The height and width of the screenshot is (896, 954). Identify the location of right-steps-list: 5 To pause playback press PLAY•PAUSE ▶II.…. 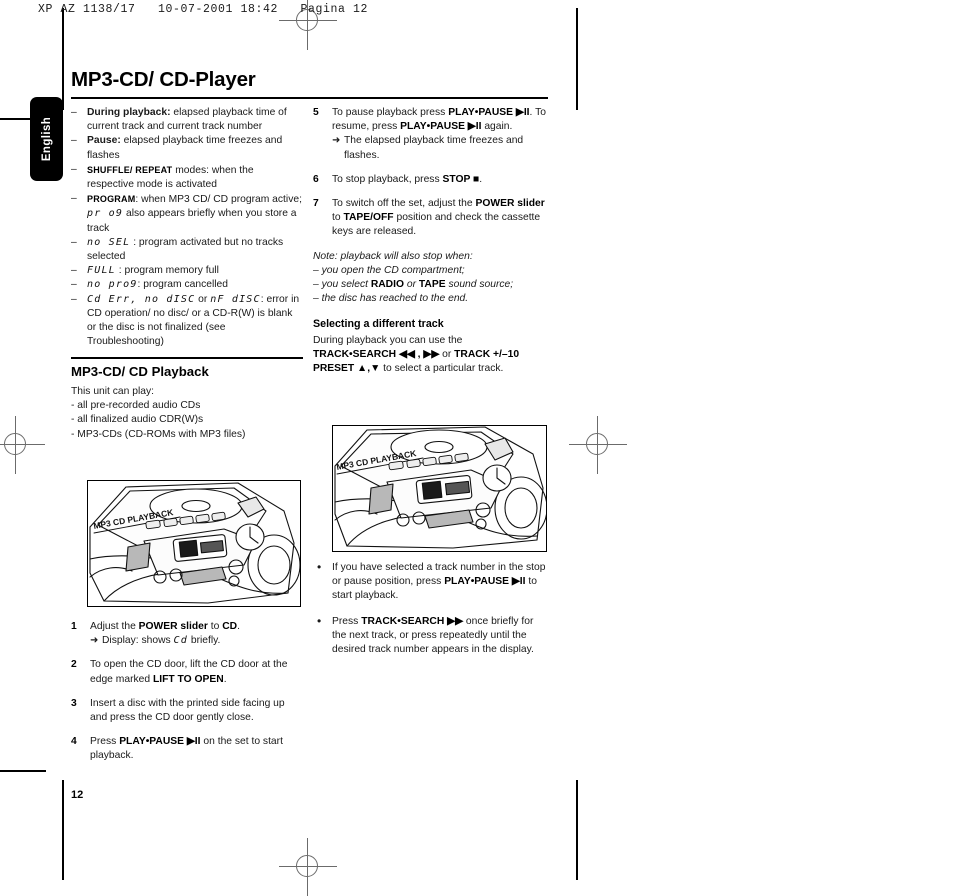
(430, 173).